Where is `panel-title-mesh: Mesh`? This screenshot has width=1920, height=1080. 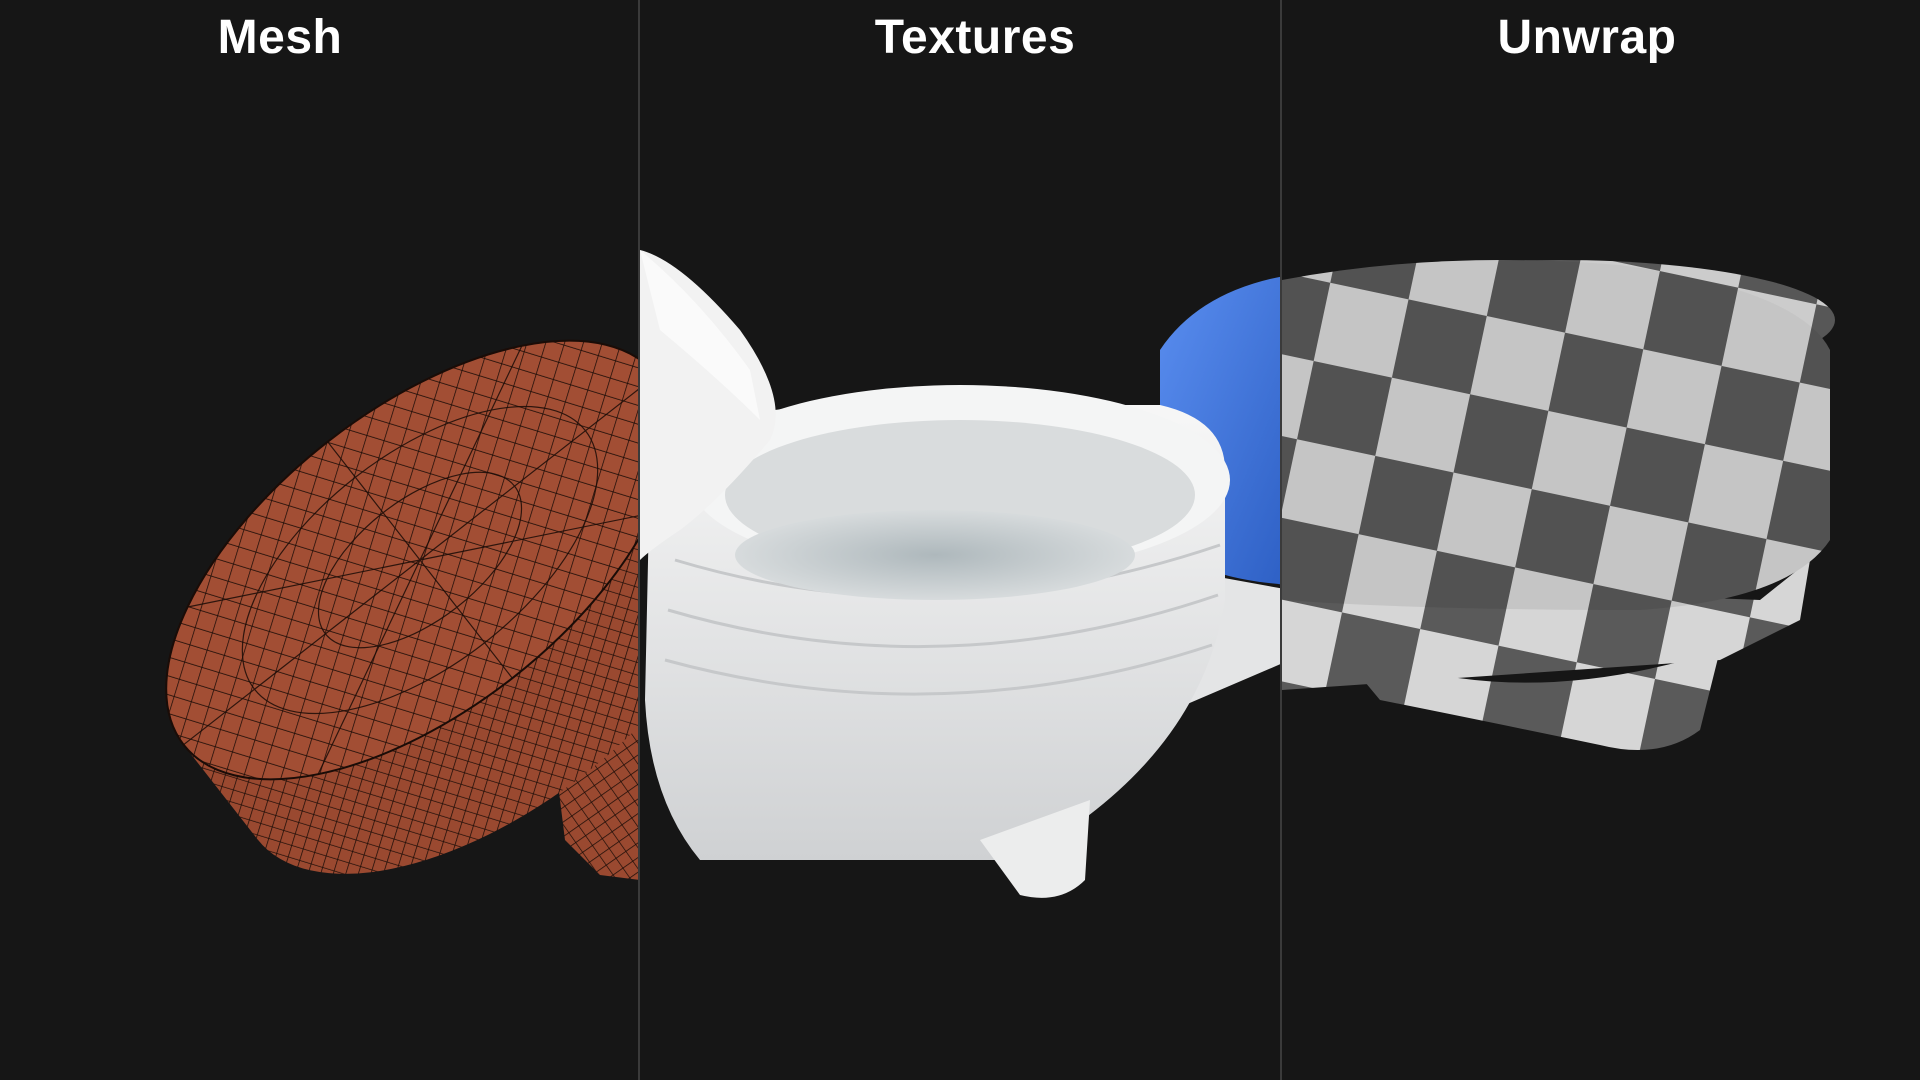
panel-title-mesh: Mesh is located at coordinates (280, 37).